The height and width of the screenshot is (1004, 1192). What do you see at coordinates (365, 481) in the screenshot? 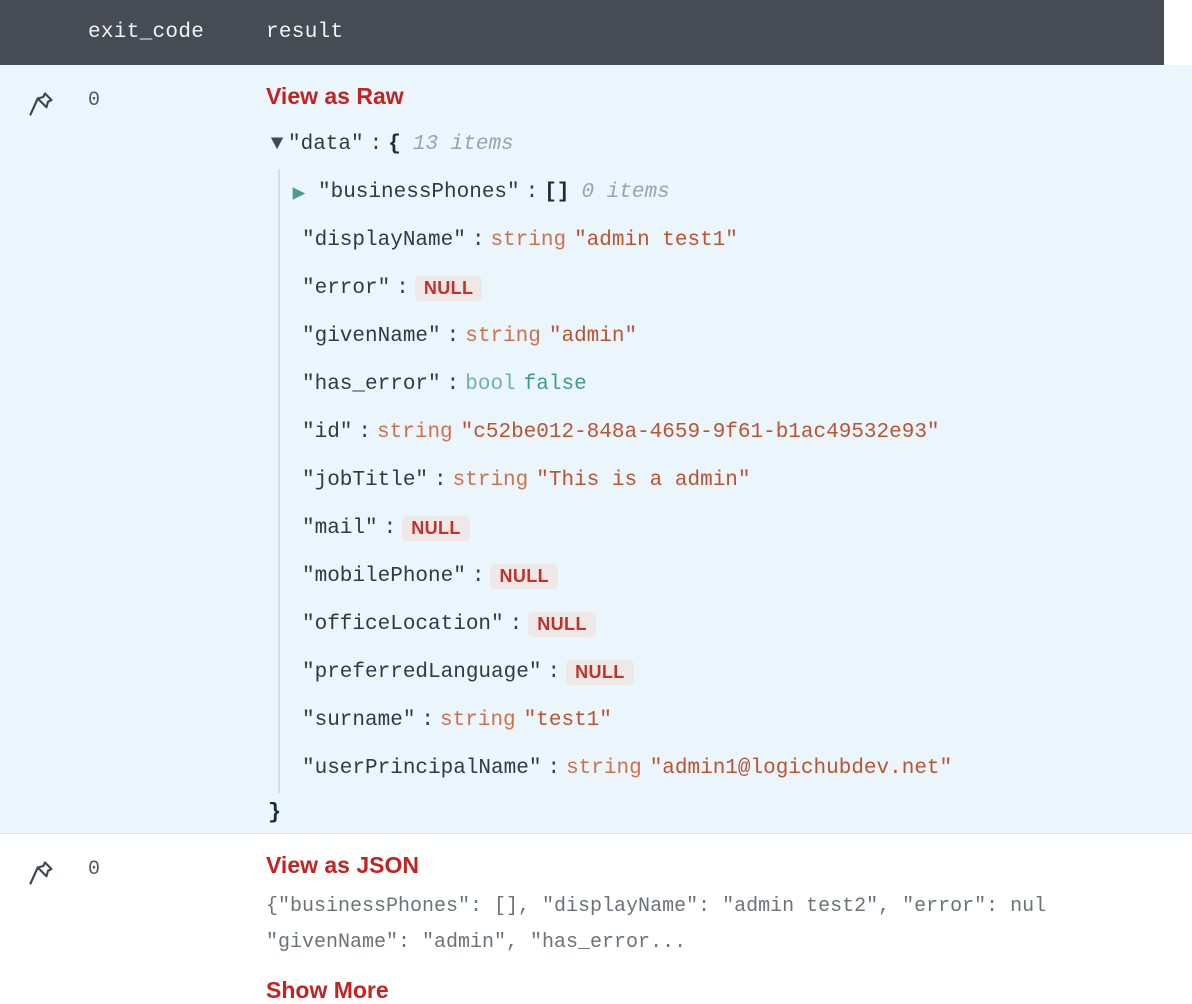
I see `json-key: "jobTitle"` at bounding box center [365, 481].